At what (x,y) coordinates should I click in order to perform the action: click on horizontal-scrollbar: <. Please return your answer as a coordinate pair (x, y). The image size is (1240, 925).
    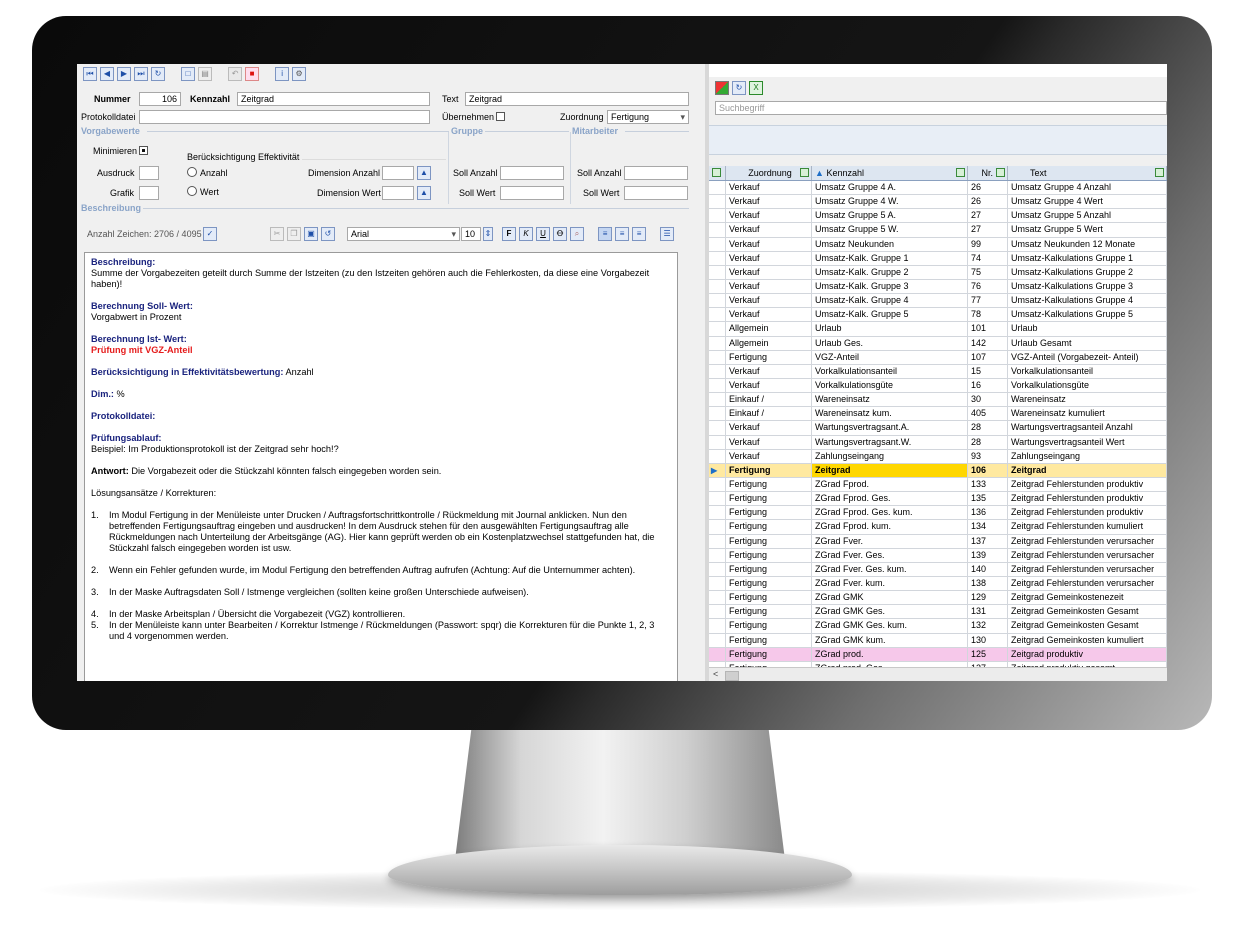
    Looking at the image, I should click on (938, 674).